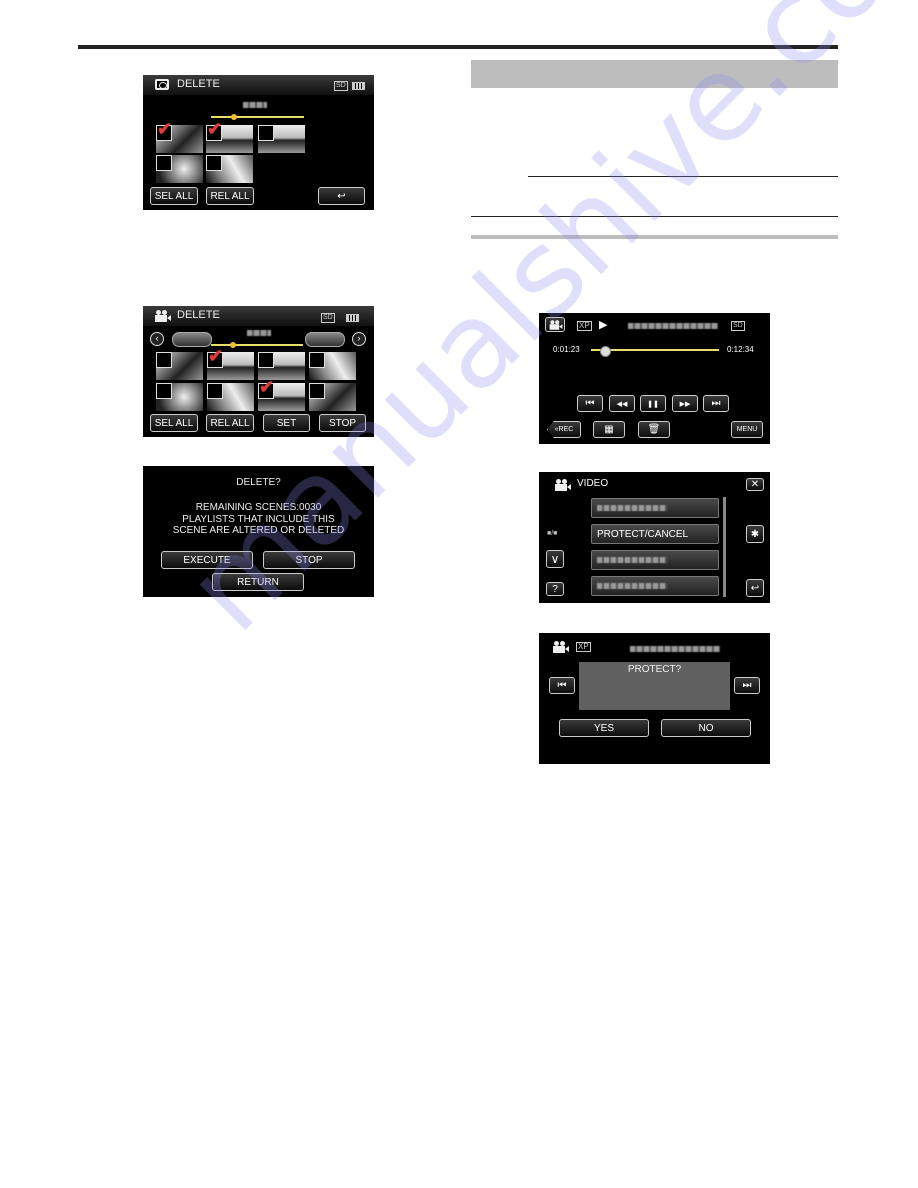  Describe the element at coordinates (609, 429) in the screenshot. I see `index-button: ▦` at that location.